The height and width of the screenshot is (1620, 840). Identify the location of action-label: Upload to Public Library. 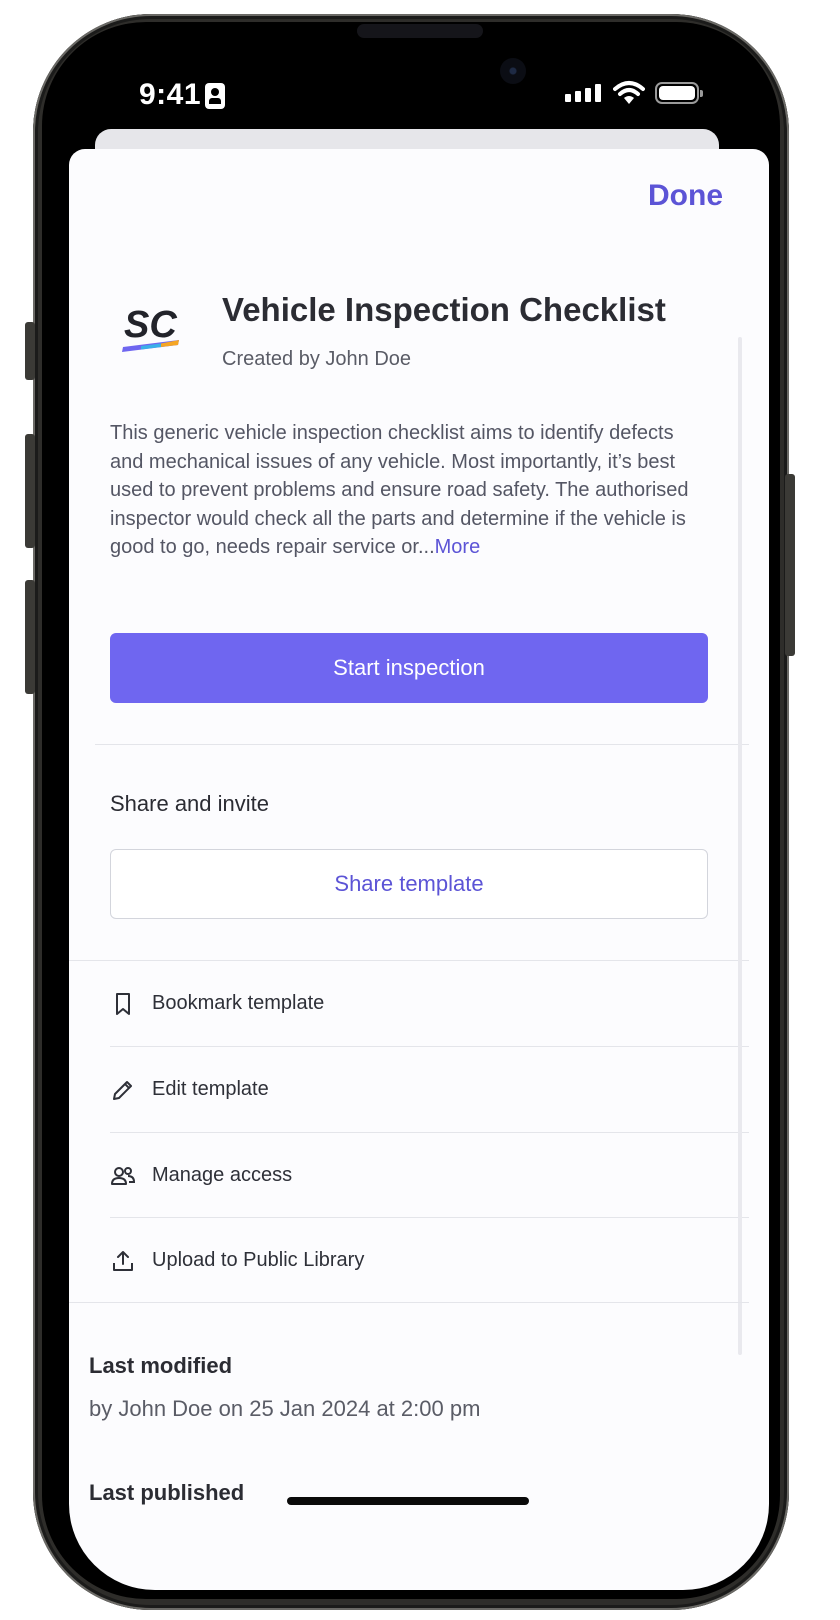
(258, 1260).